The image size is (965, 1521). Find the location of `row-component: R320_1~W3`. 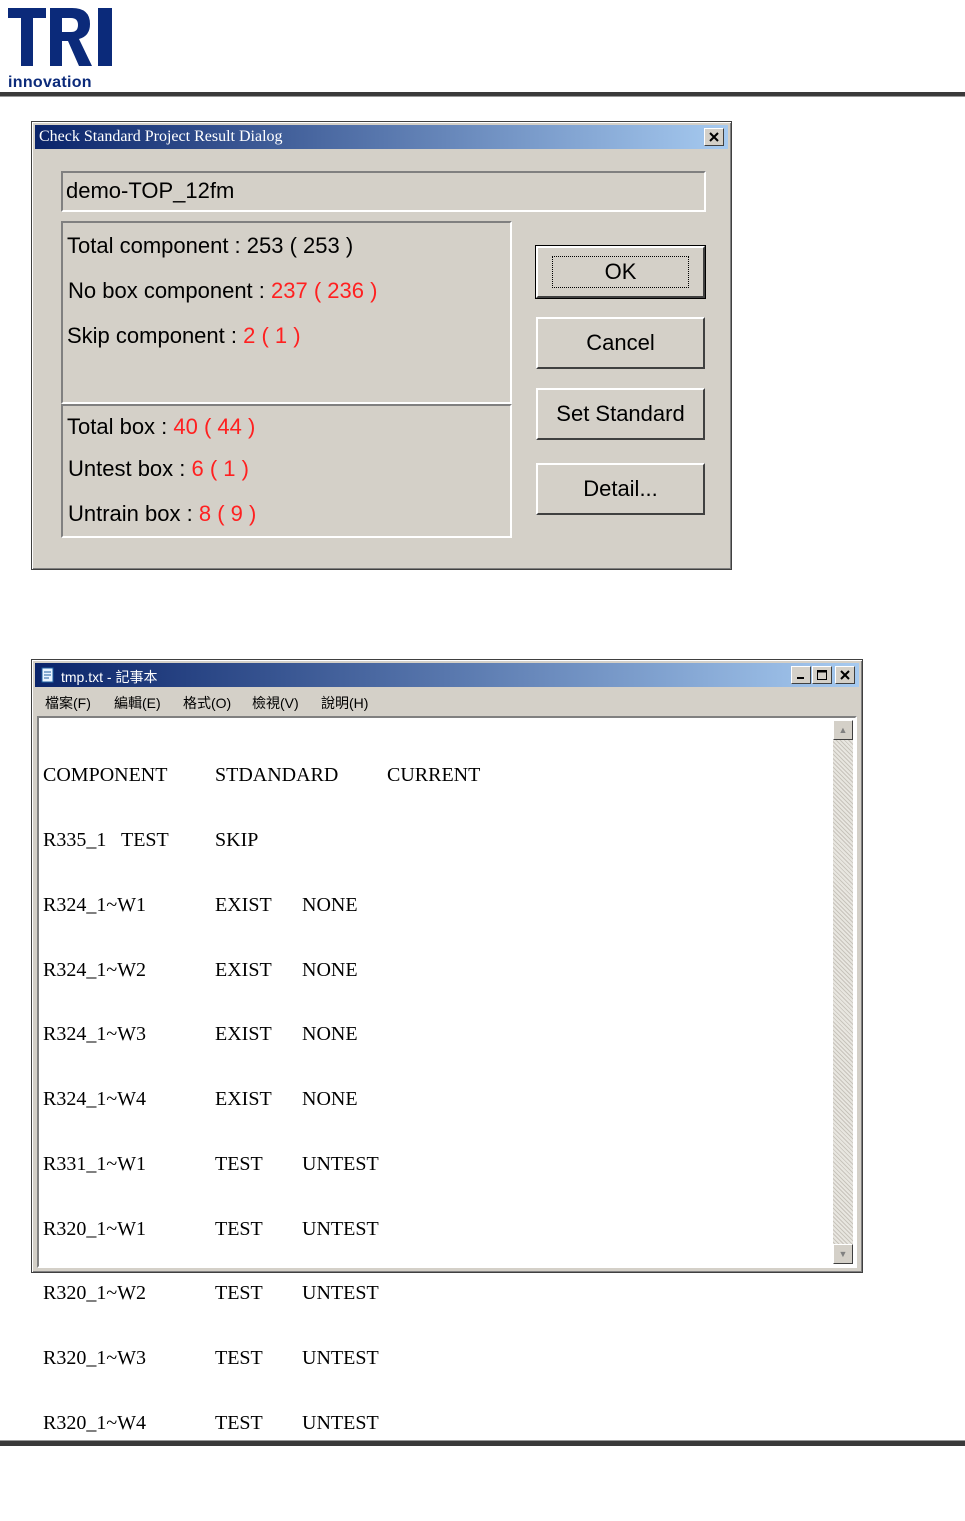

row-component: R320_1~W3 is located at coordinates (95, 1358).